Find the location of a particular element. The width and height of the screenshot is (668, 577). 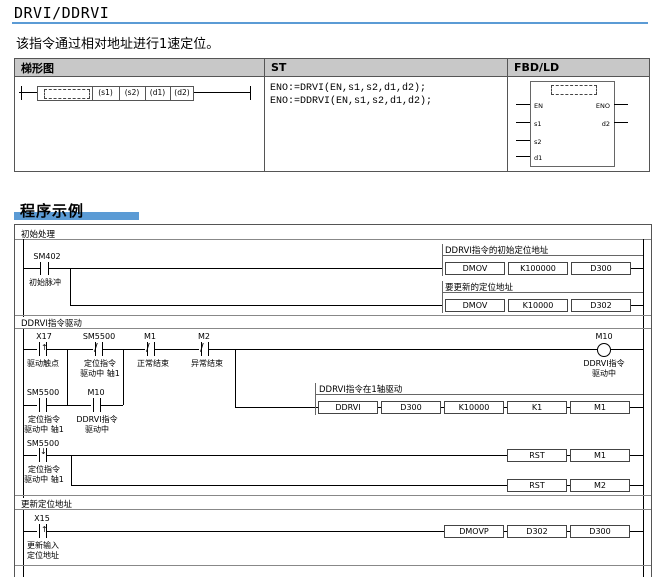

col-fbd-header: FBD/LD is located at coordinates (578, 67).